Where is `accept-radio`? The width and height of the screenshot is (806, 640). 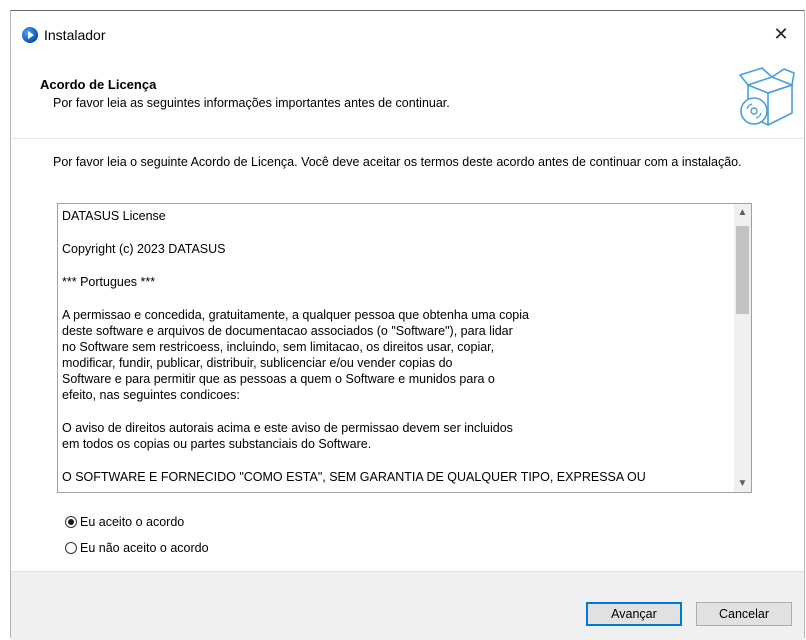
accept-radio is located at coordinates (71, 522).